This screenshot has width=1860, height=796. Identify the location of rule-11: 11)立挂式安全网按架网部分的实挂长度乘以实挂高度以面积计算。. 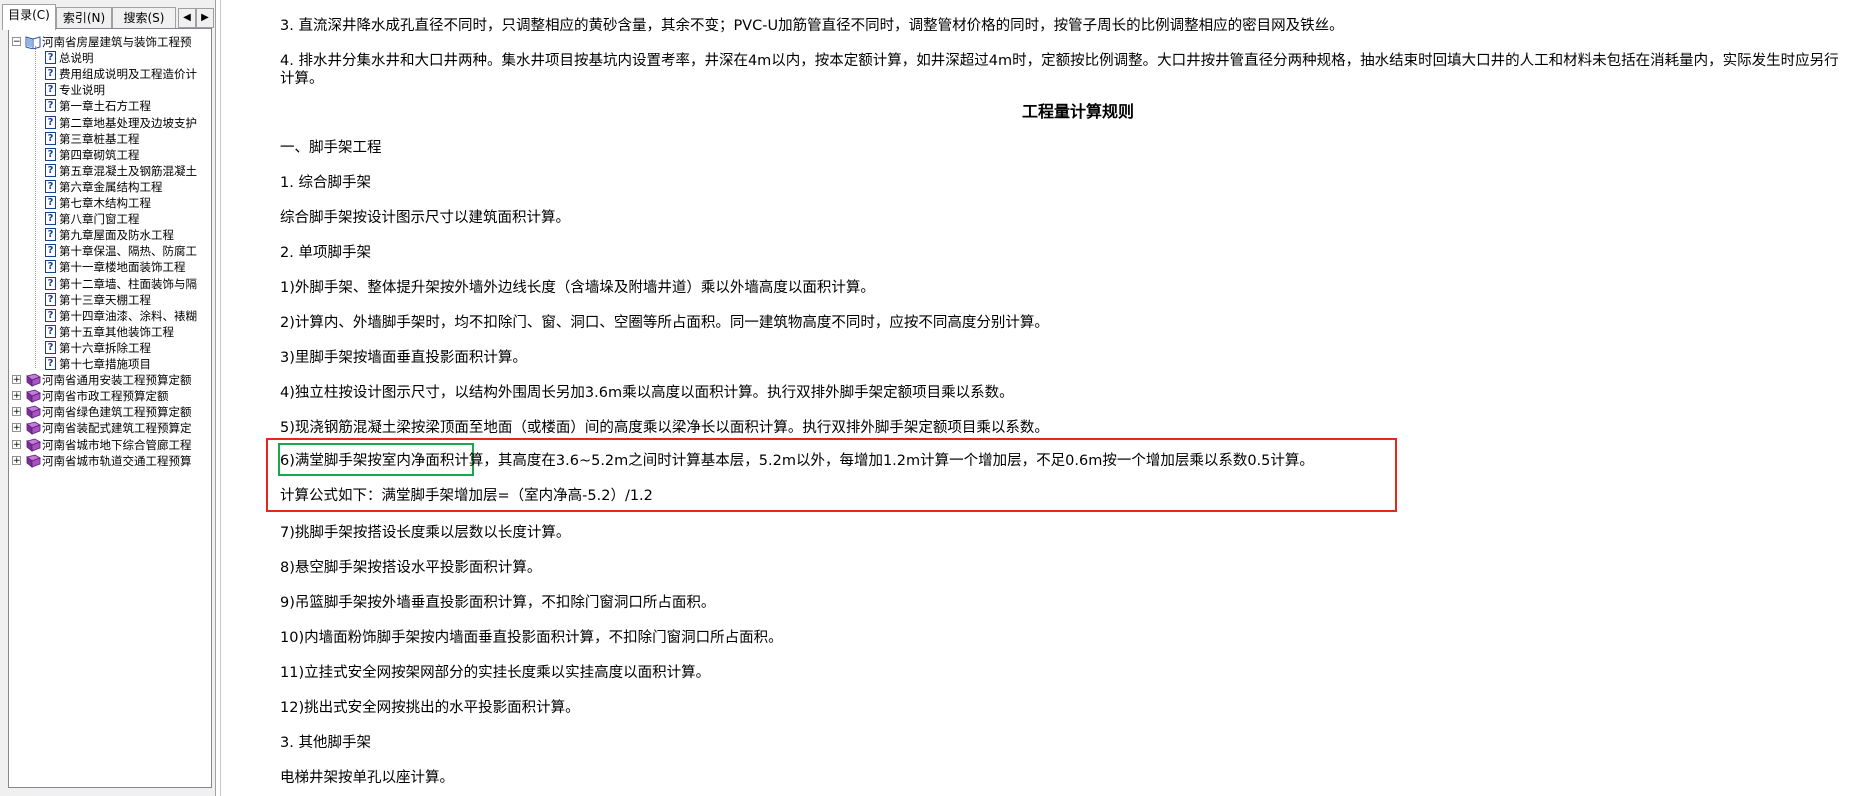
(495, 673).